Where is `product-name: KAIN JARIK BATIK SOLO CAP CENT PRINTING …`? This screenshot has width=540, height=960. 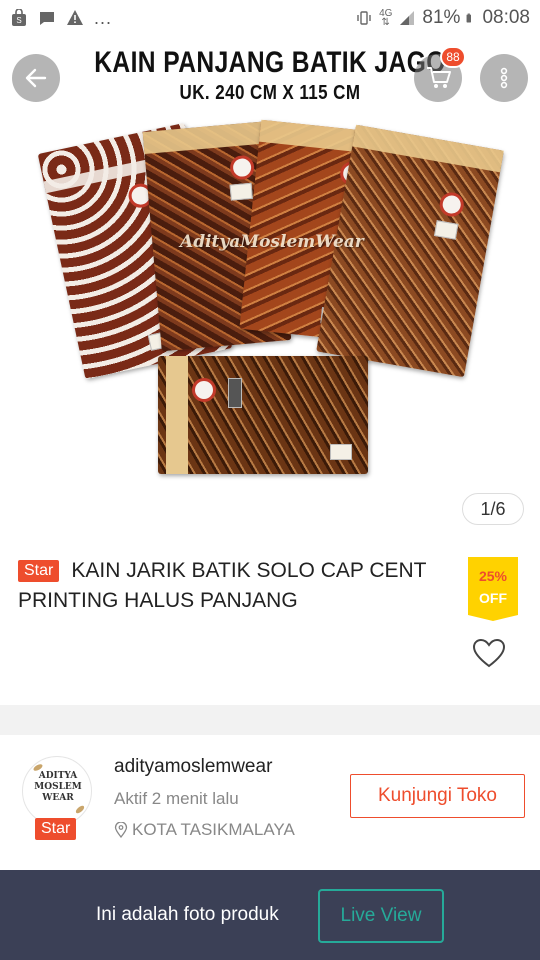
product-name: KAIN JARIK BATIK SOLO CAP CENT PRINTING … is located at coordinates (222, 585).